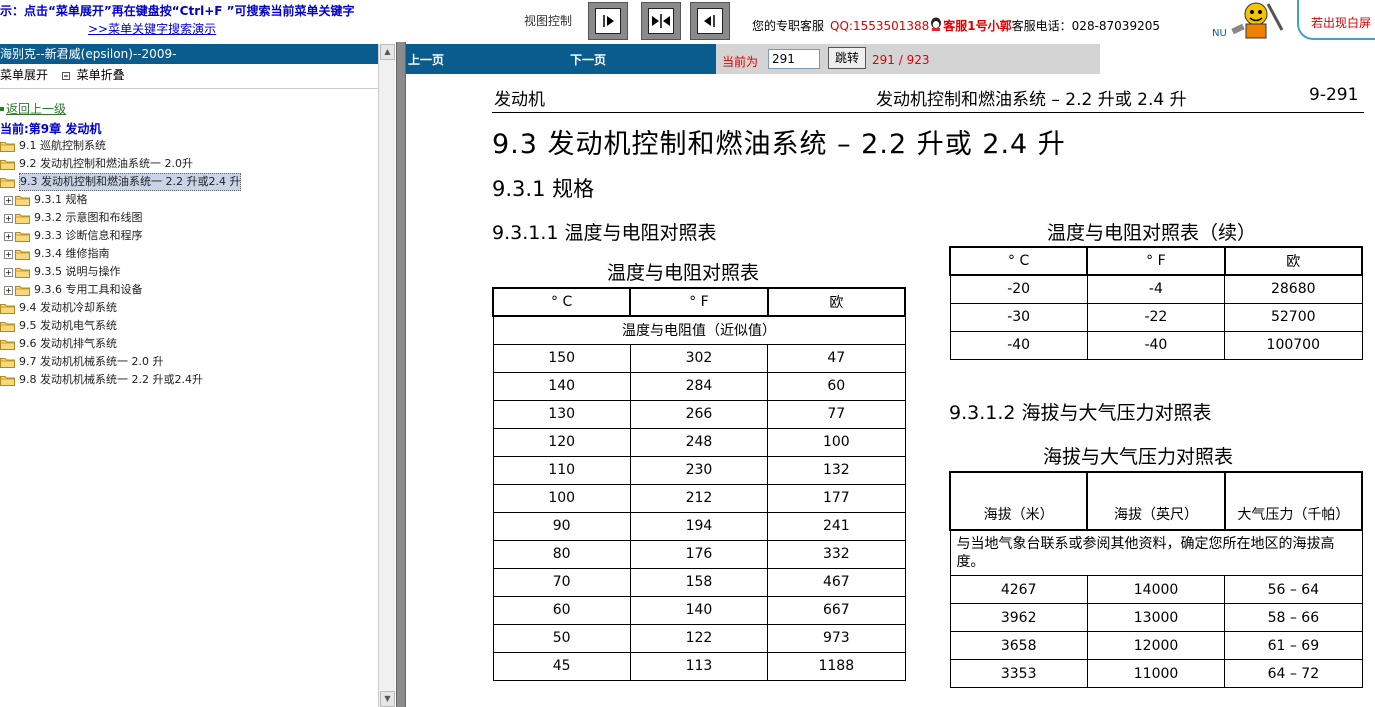 This screenshot has height=707, width=1375. I want to click on table-cell: 3353, so click(1018, 673).